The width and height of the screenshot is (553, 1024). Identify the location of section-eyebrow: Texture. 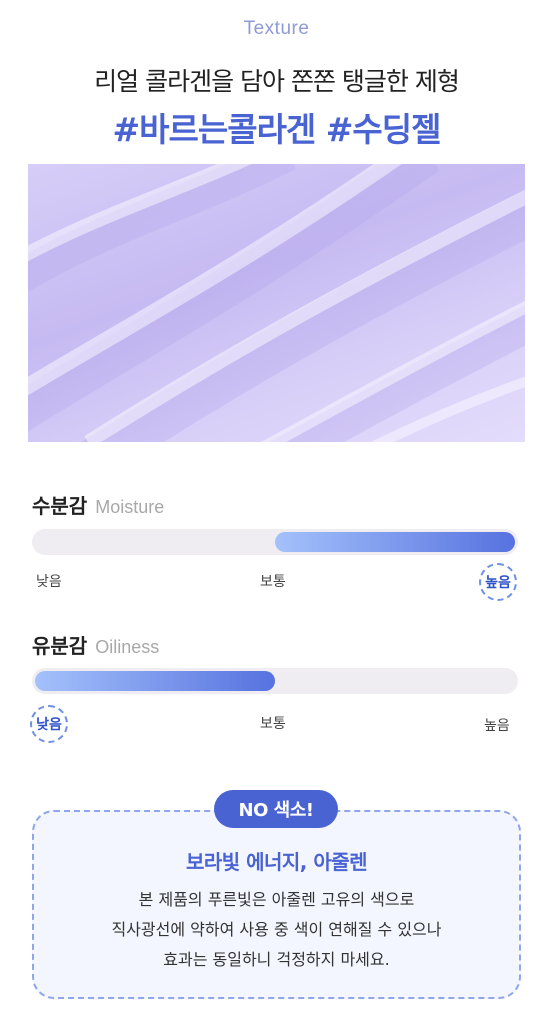
(276, 28).